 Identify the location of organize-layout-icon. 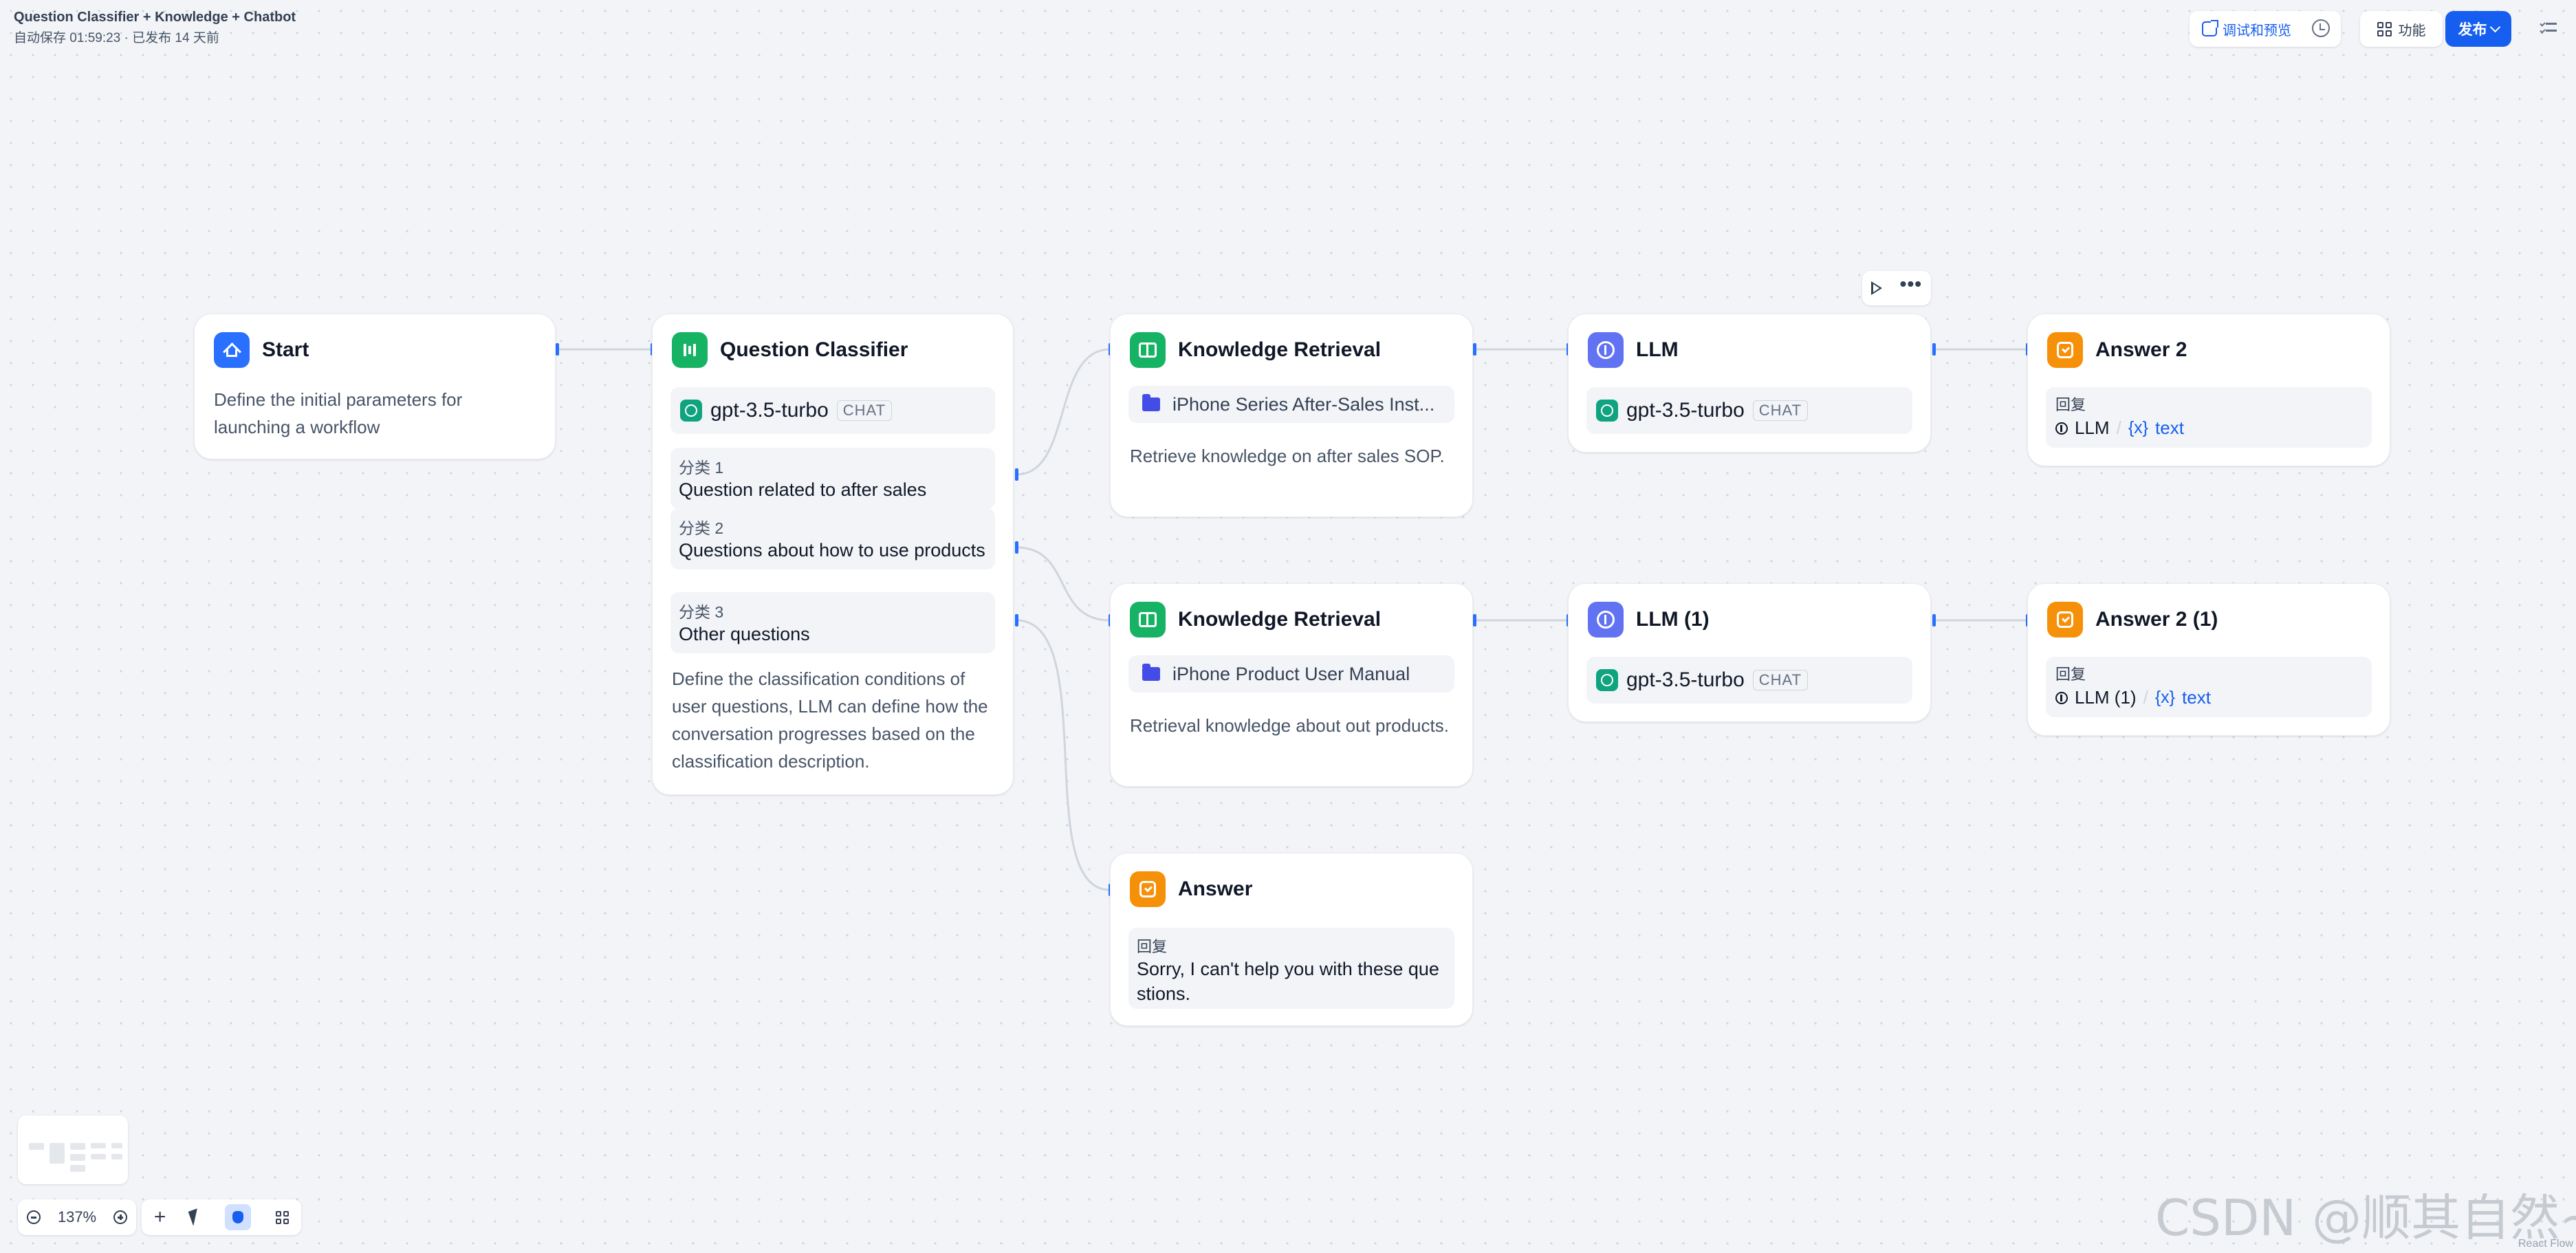
(283, 1217).